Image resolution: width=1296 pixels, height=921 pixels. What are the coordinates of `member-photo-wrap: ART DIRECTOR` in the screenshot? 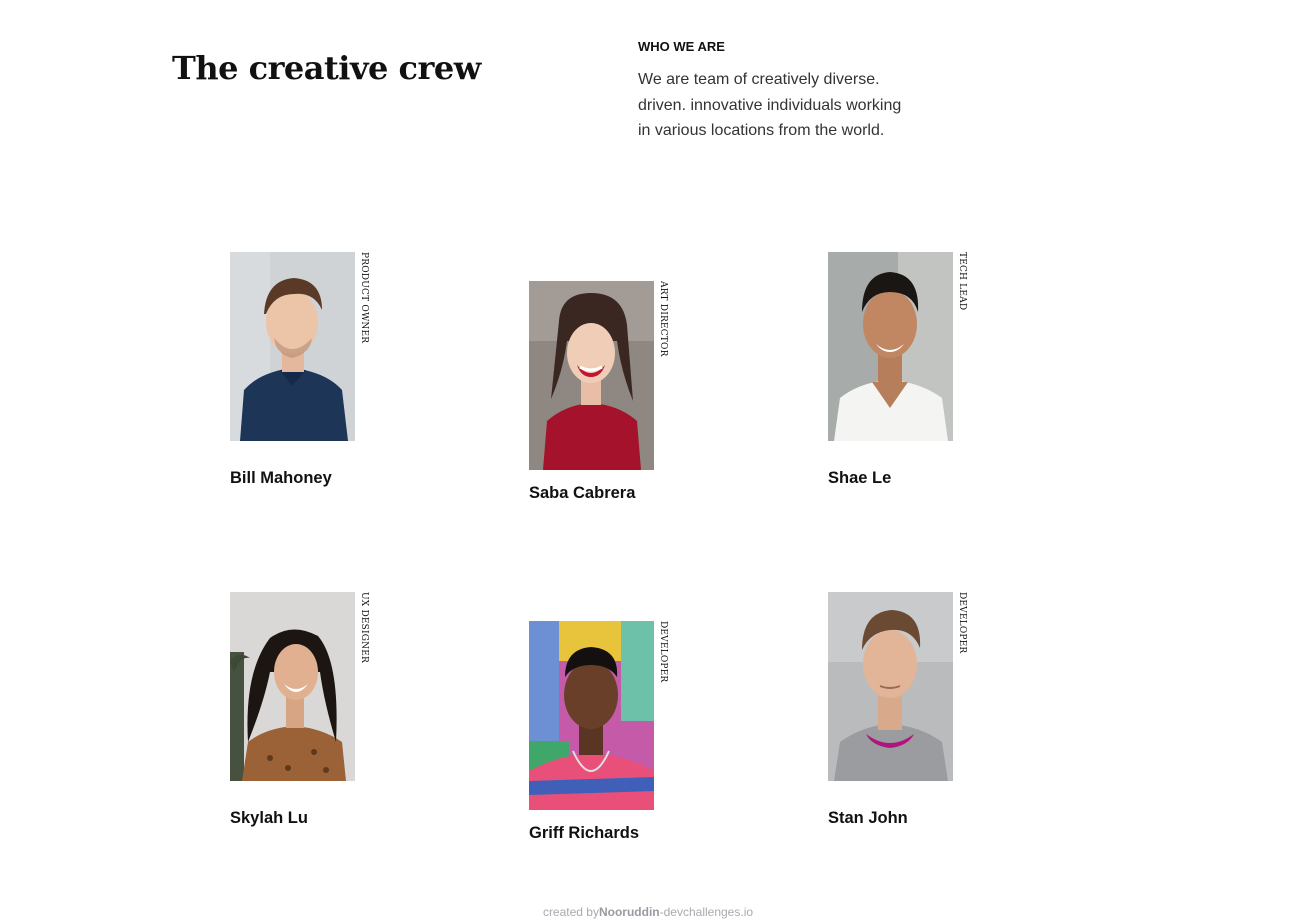 It's located at (598, 375).